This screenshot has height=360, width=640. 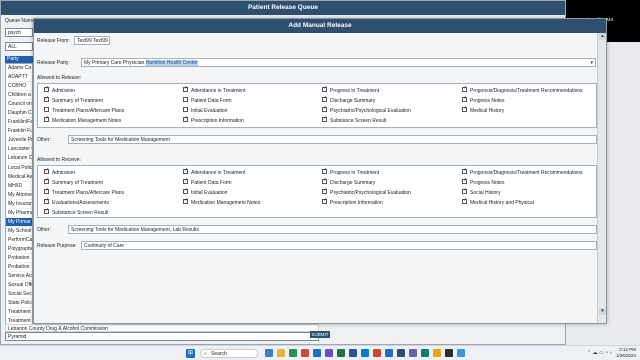 I want to click on excel-icon, so click(x=341, y=353).